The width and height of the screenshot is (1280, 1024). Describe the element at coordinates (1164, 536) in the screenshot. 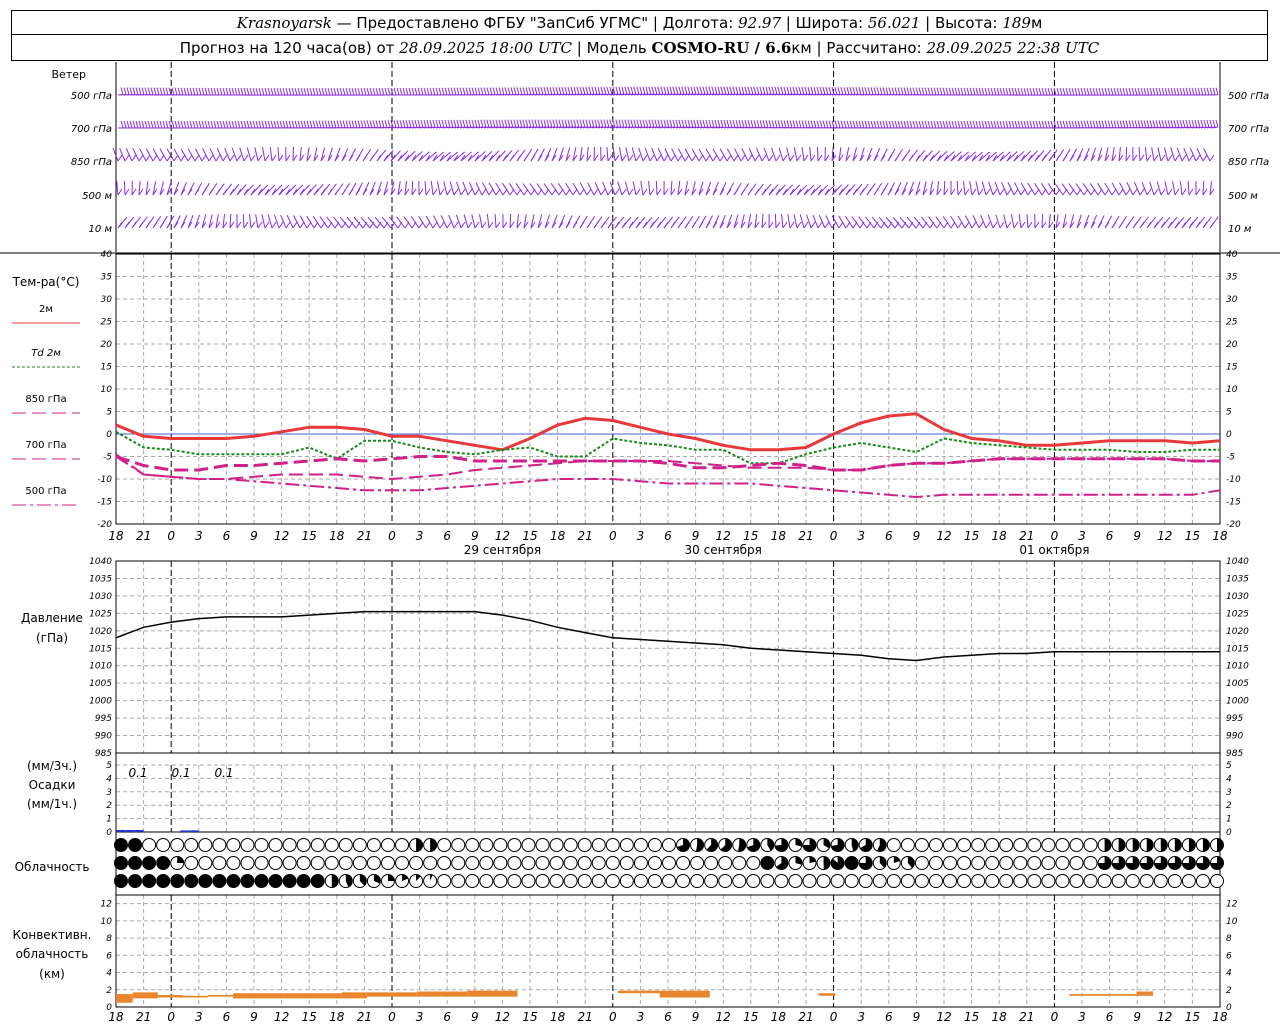

I see `temp-xtick-label: 12` at that location.